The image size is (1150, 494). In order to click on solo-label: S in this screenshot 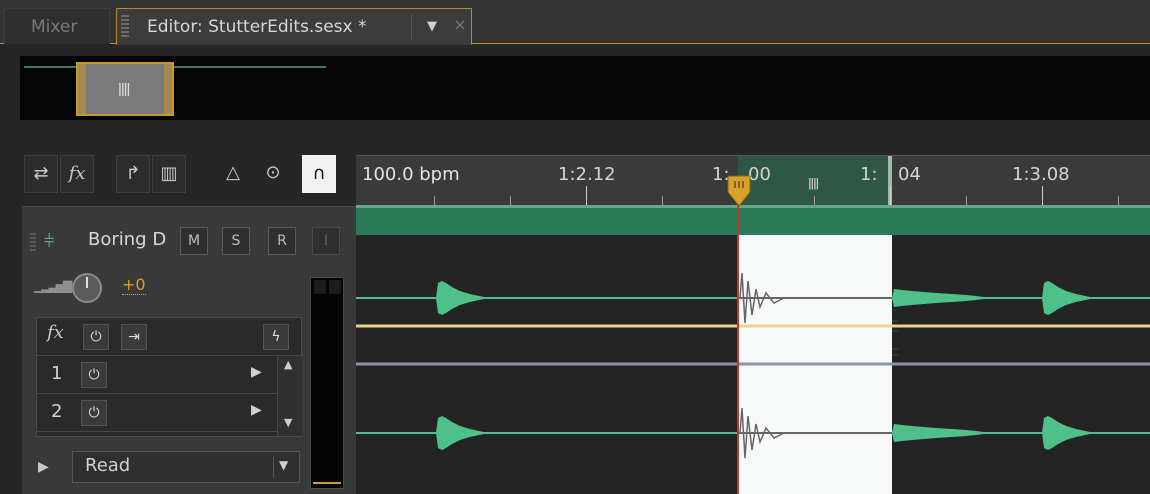, I will do `click(236, 241)`.